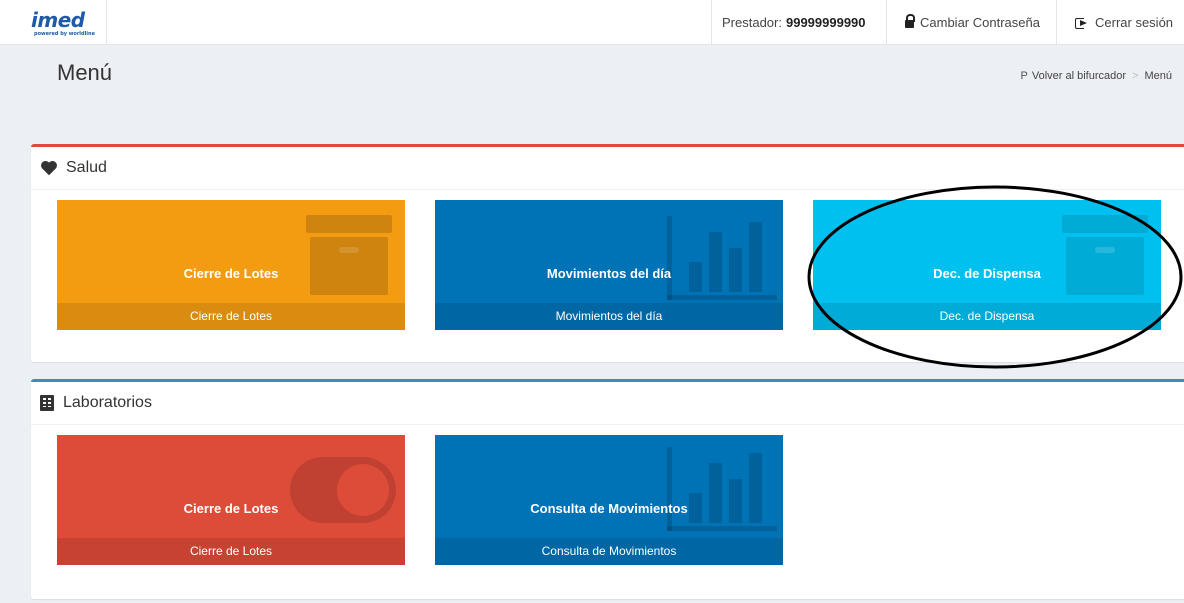 This screenshot has width=1184, height=603. What do you see at coordinates (607, 168) in the screenshot?
I see `section-header: Salud` at bounding box center [607, 168].